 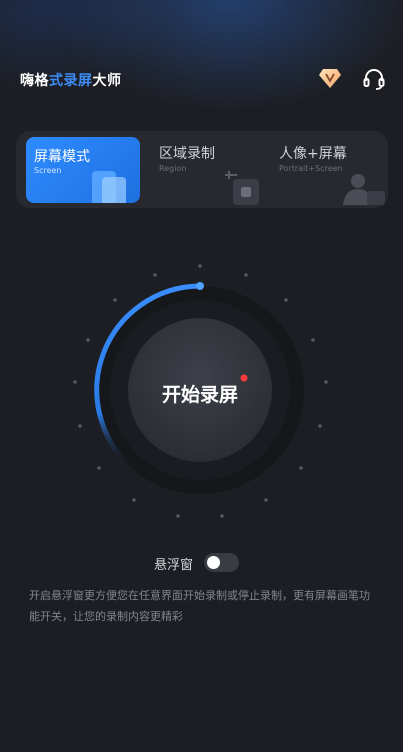 I want to click on headset-icon, so click(x=374, y=79).